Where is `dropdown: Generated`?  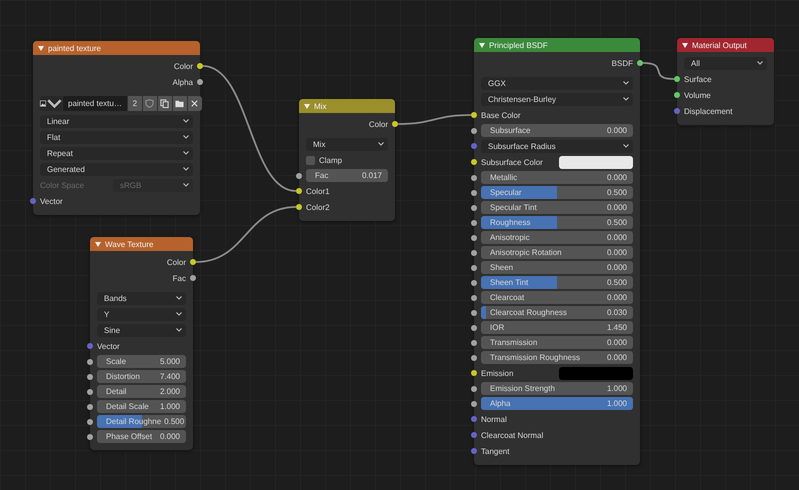 dropdown: Generated is located at coordinates (116, 169).